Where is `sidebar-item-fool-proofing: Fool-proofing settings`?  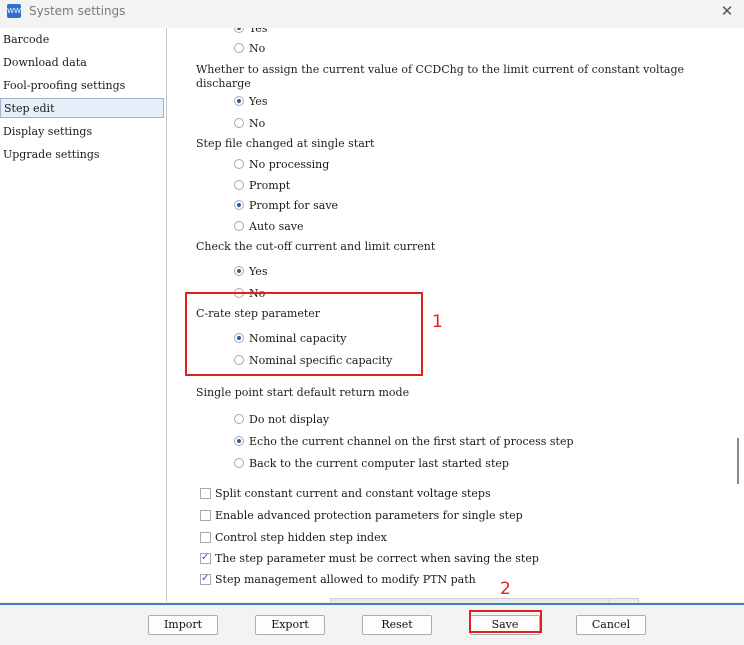 sidebar-item-fool-proofing: Fool-proofing settings is located at coordinates (82, 86).